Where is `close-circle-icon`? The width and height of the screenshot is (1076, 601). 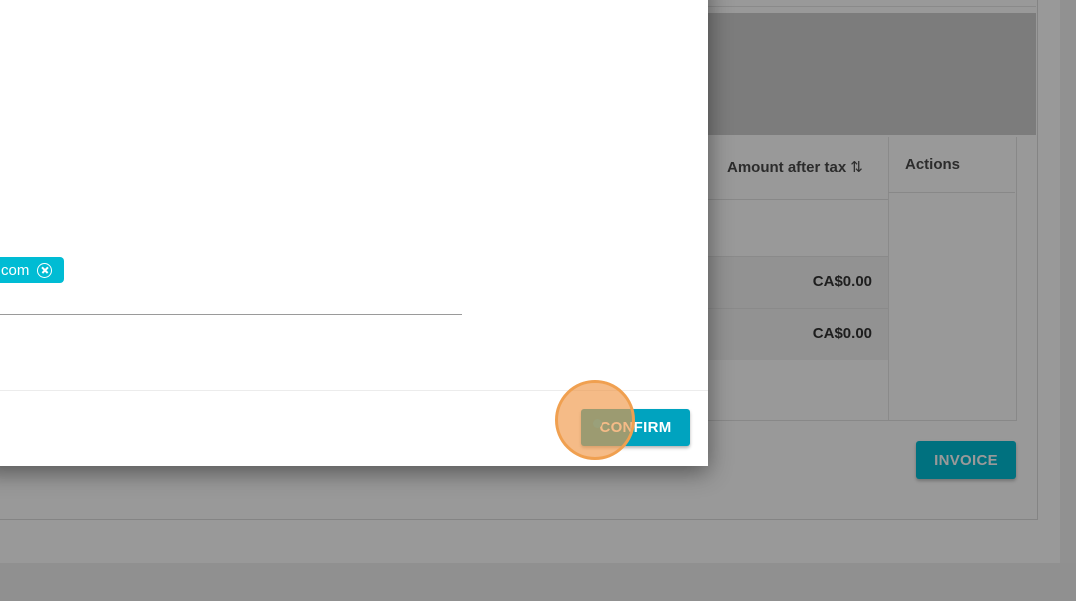 close-circle-icon is located at coordinates (45, 270).